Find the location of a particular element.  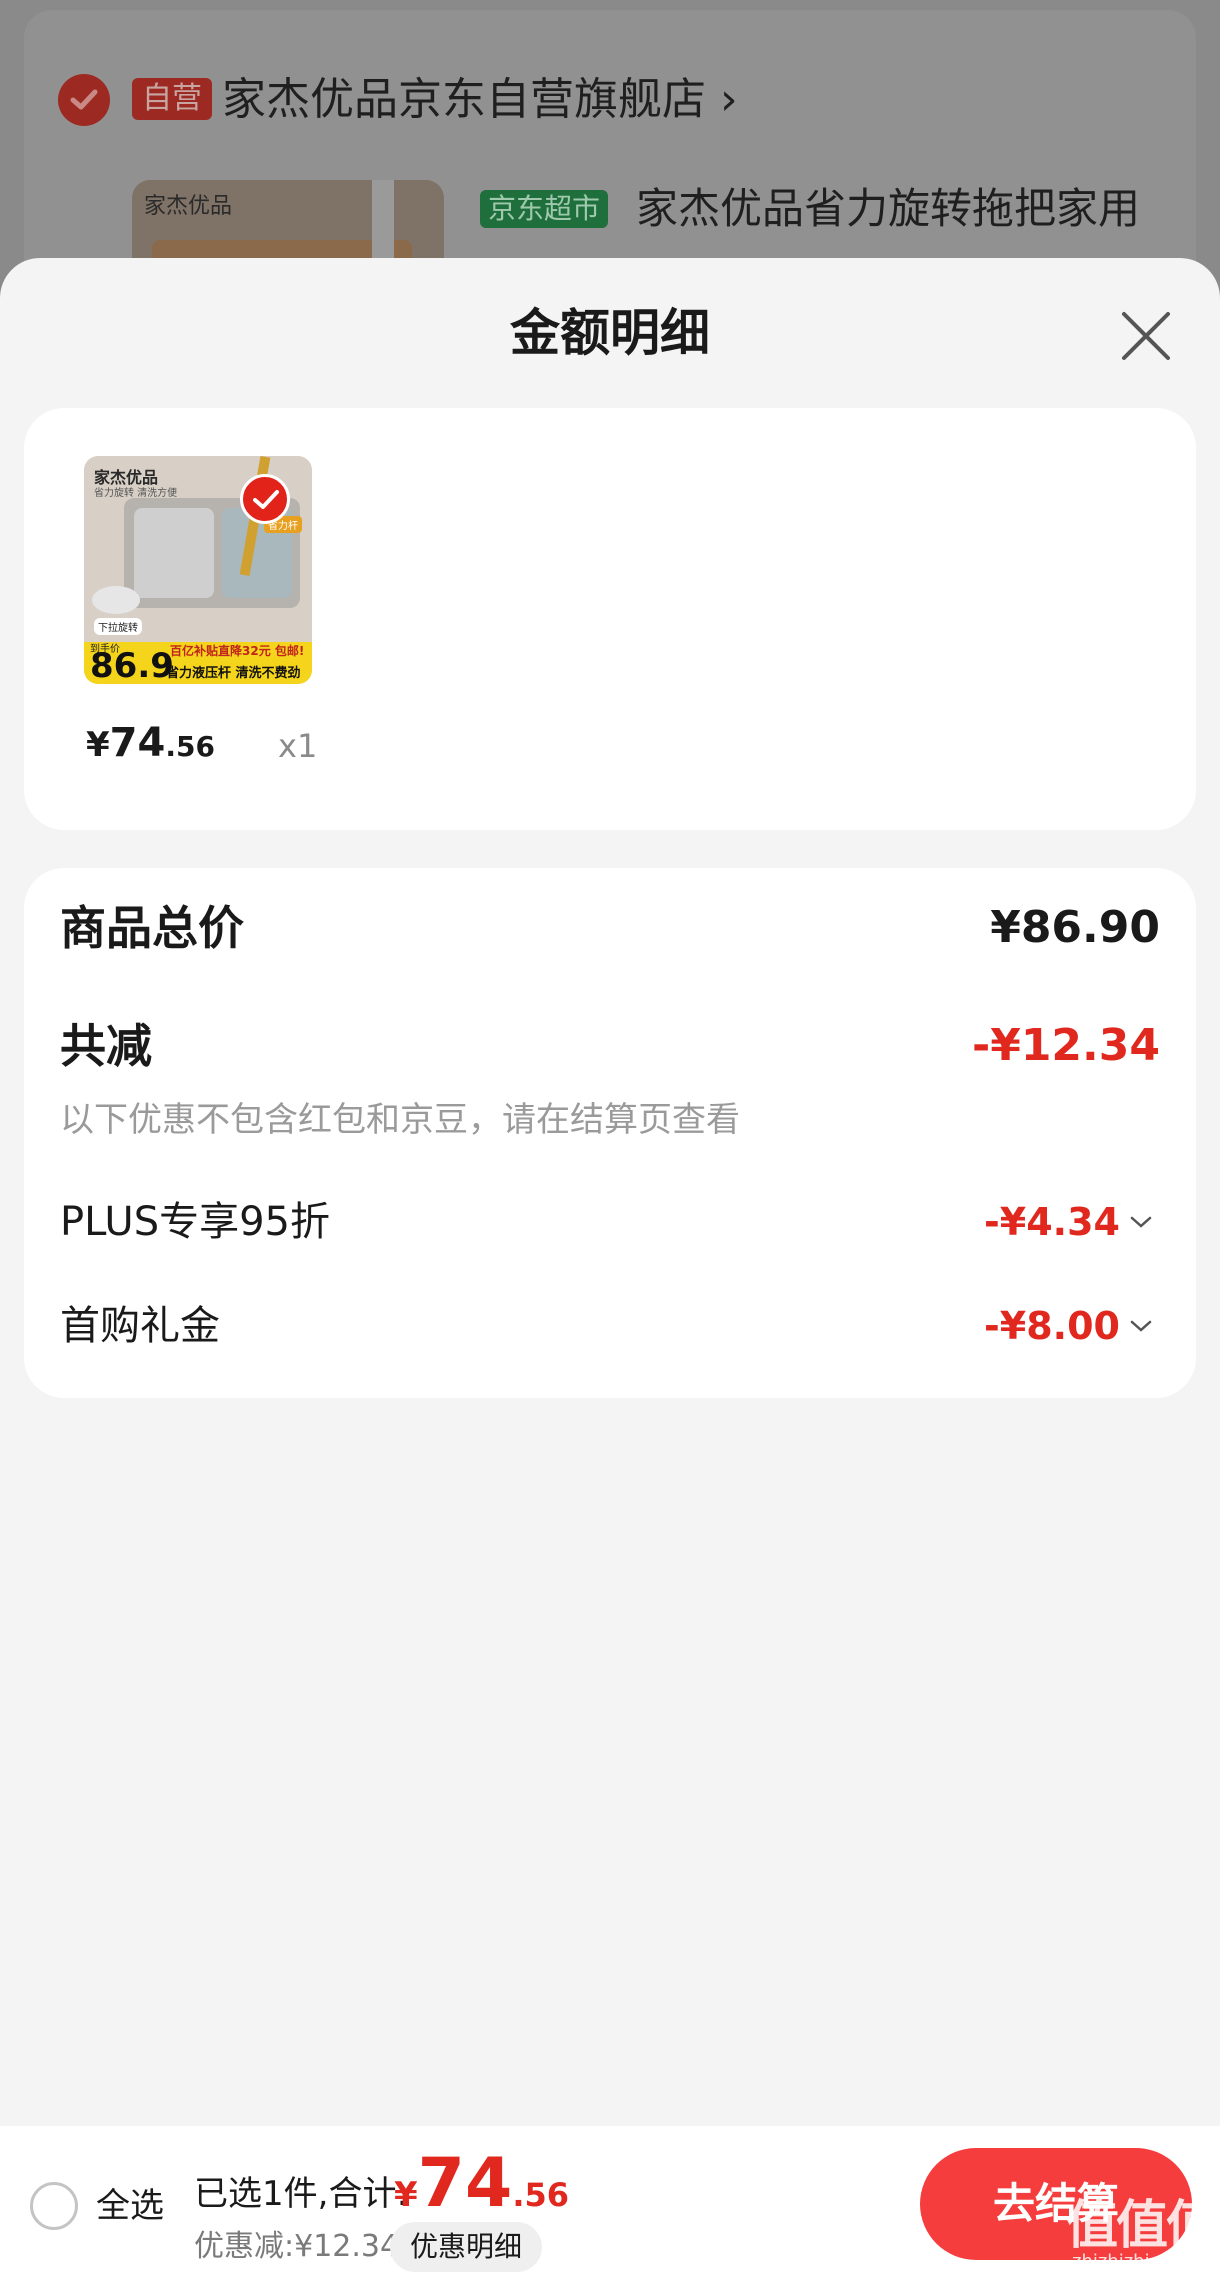

total-price-label: 商品总价 is located at coordinates (152, 928).